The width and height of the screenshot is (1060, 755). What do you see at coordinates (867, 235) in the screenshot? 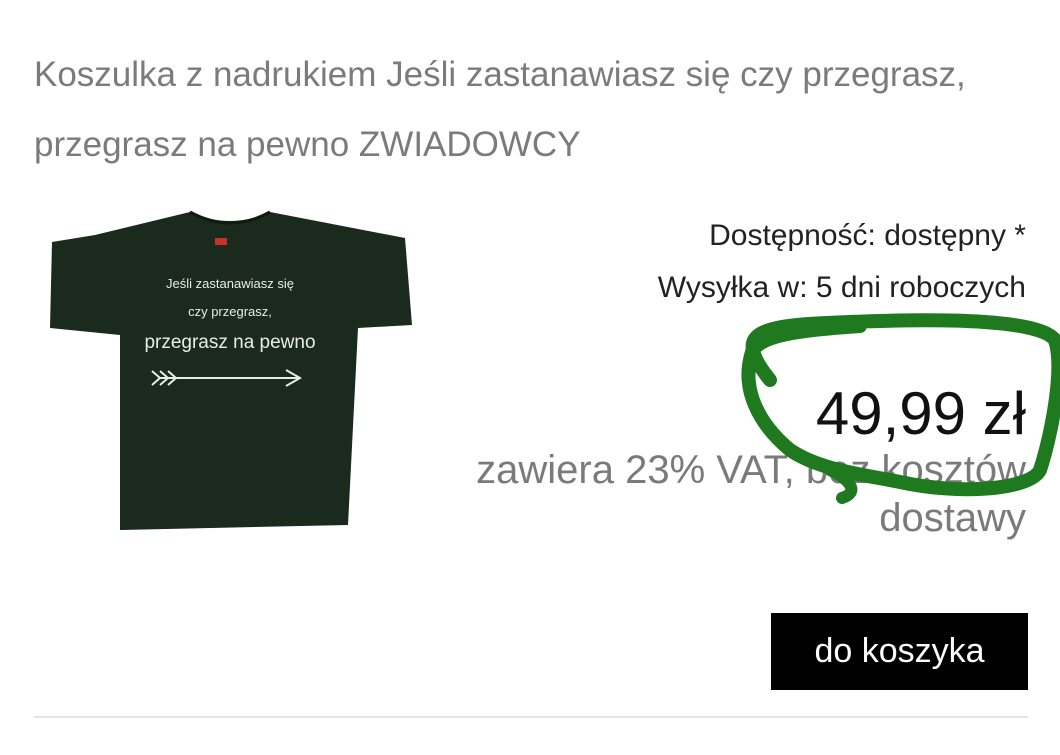
I see `availability-status: Dostępność: dostępny *` at bounding box center [867, 235].